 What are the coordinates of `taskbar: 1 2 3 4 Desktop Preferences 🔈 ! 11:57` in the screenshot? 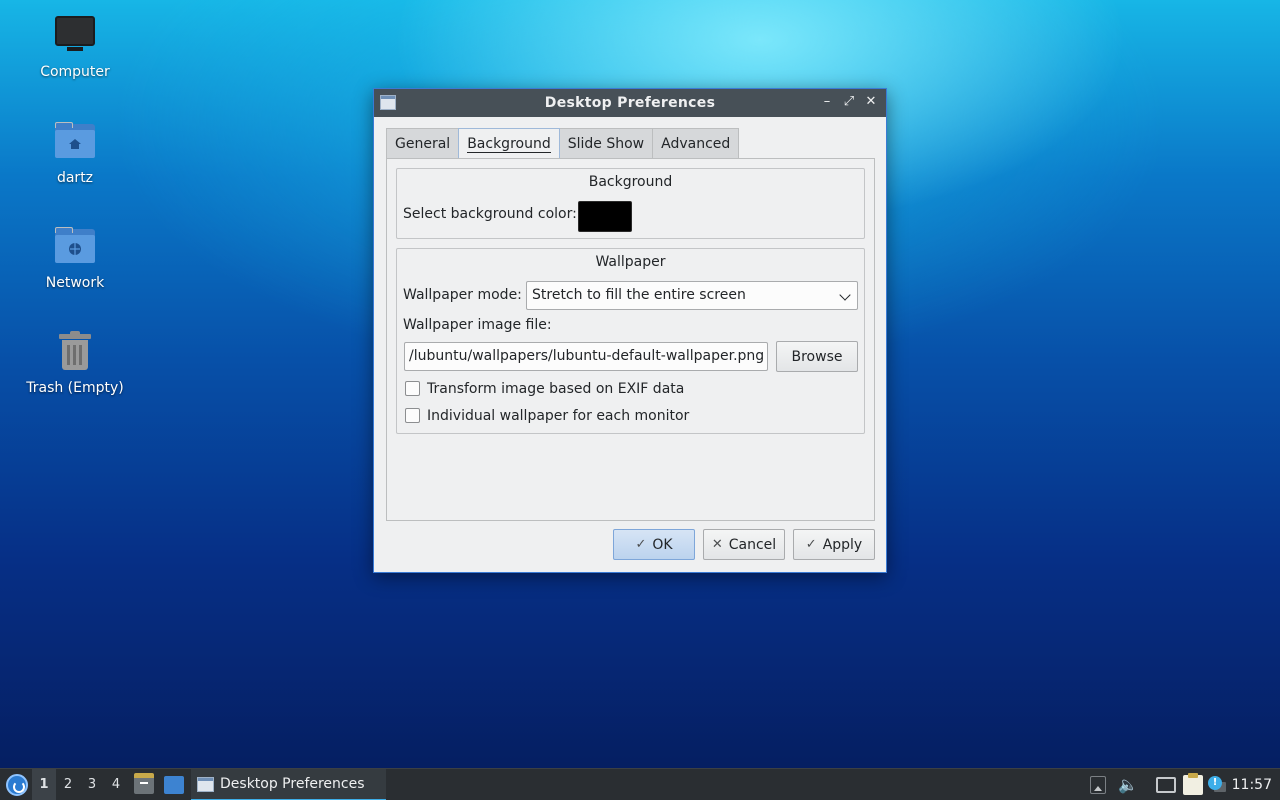 It's located at (640, 784).